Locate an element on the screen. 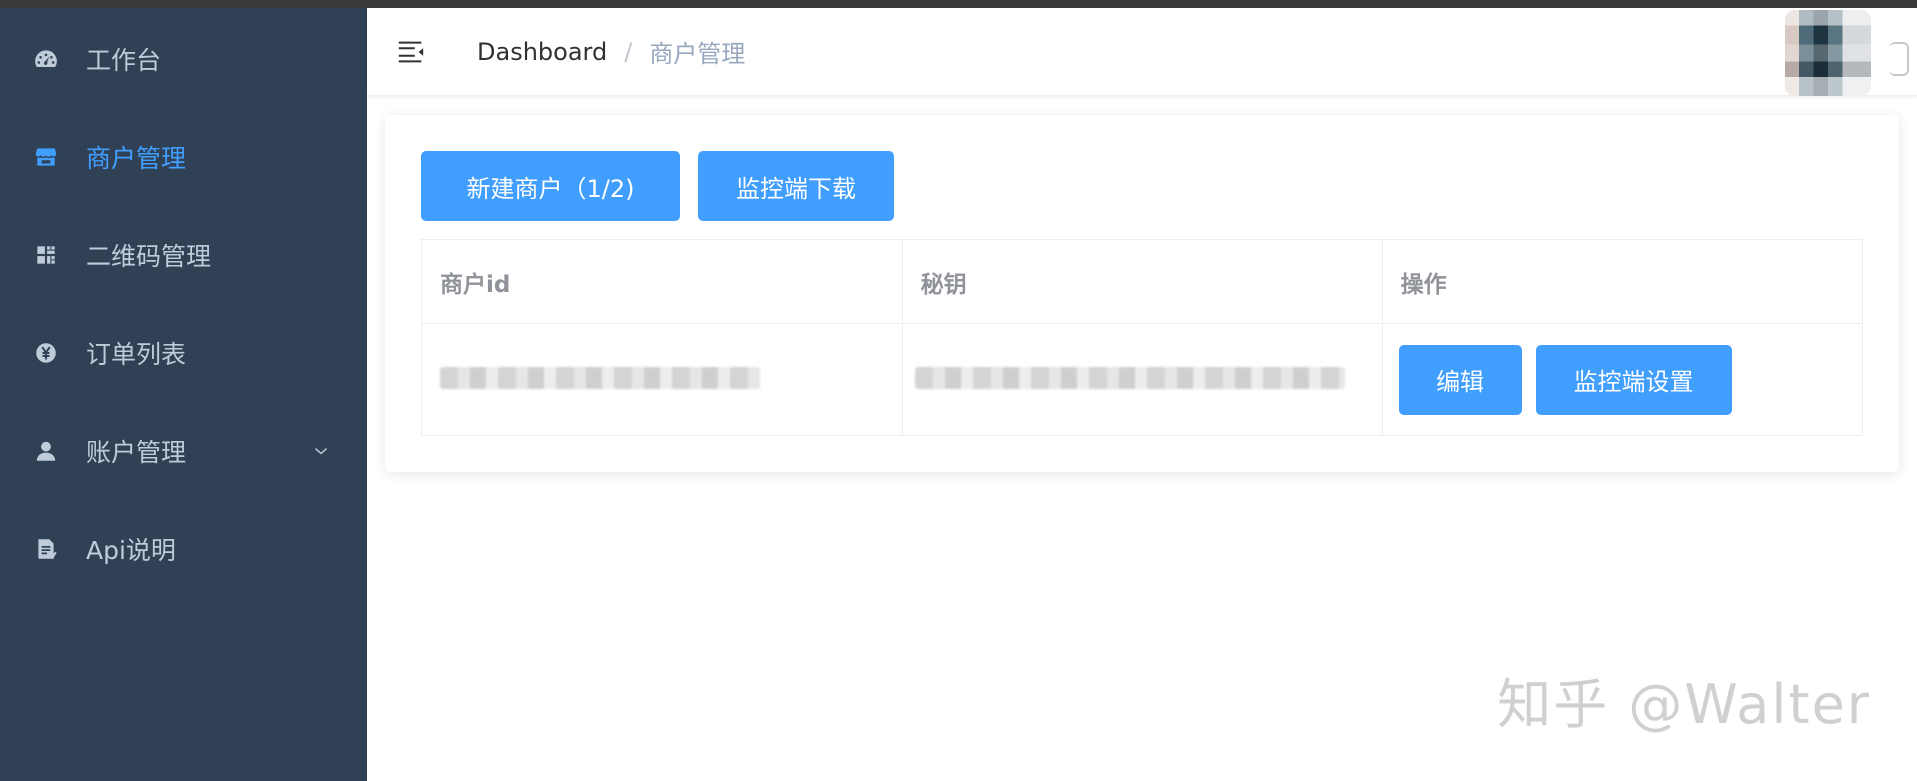 This screenshot has width=1917, height=781. qrcode-icon is located at coordinates (46, 255).